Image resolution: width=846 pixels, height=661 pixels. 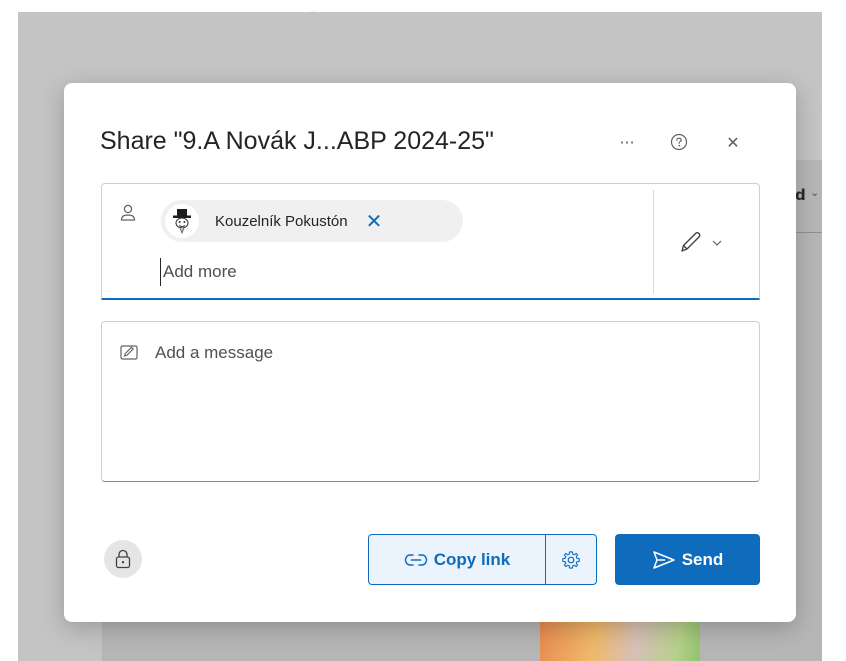 I want to click on remove-recipient-icon: ✕, so click(x=374, y=221).